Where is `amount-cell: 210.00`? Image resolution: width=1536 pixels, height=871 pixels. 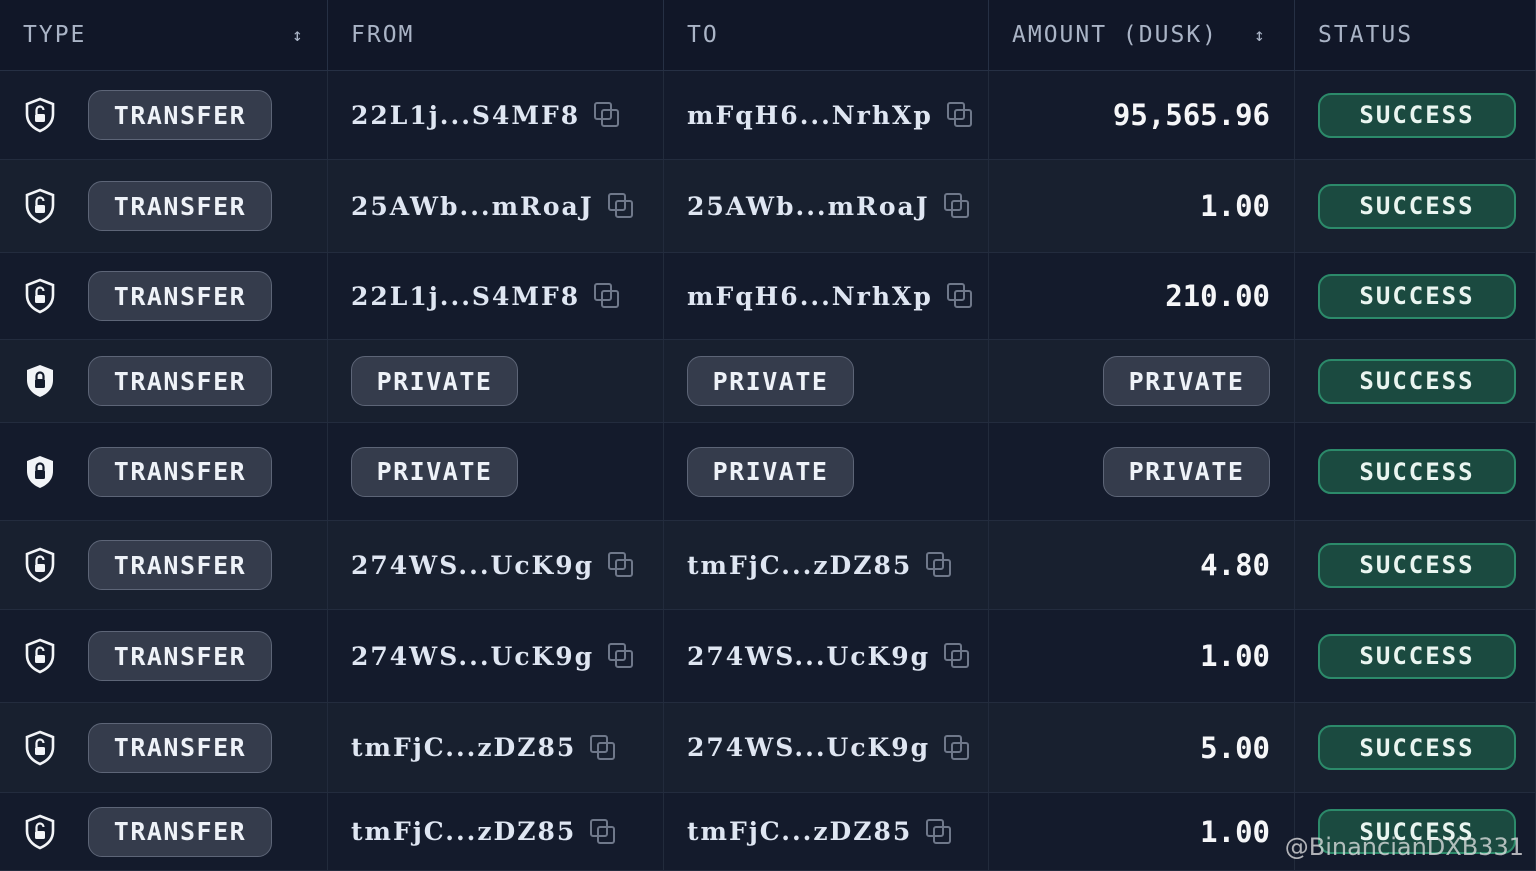 amount-cell: 210.00 is located at coordinates (1142, 296).